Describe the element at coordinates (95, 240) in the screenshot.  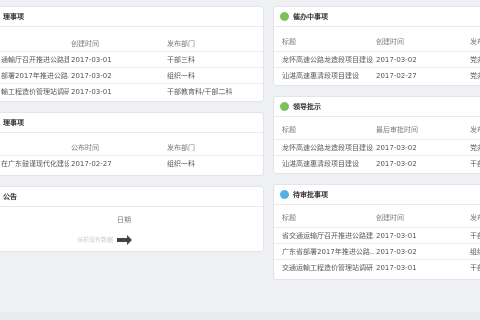
I see `empty-text: 当前没有数据` at that location.